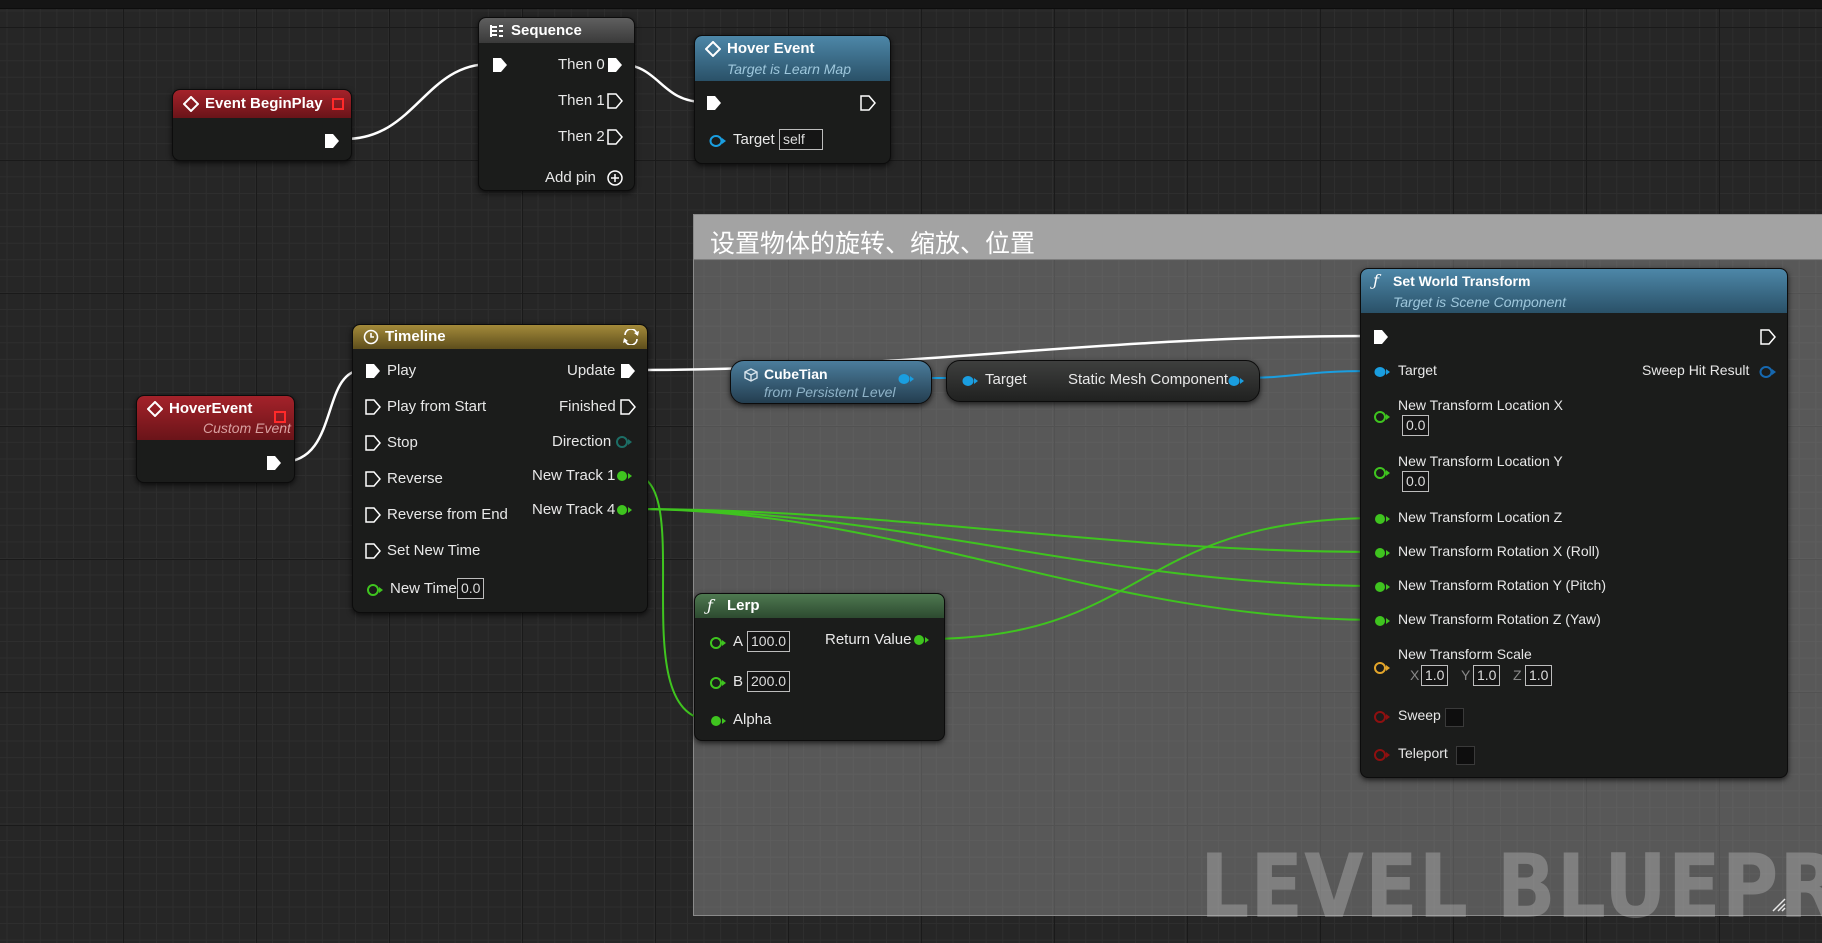 This screenshot has height=943, width=1822. I want to click on then0-label: Then 0, so click(581, 64).